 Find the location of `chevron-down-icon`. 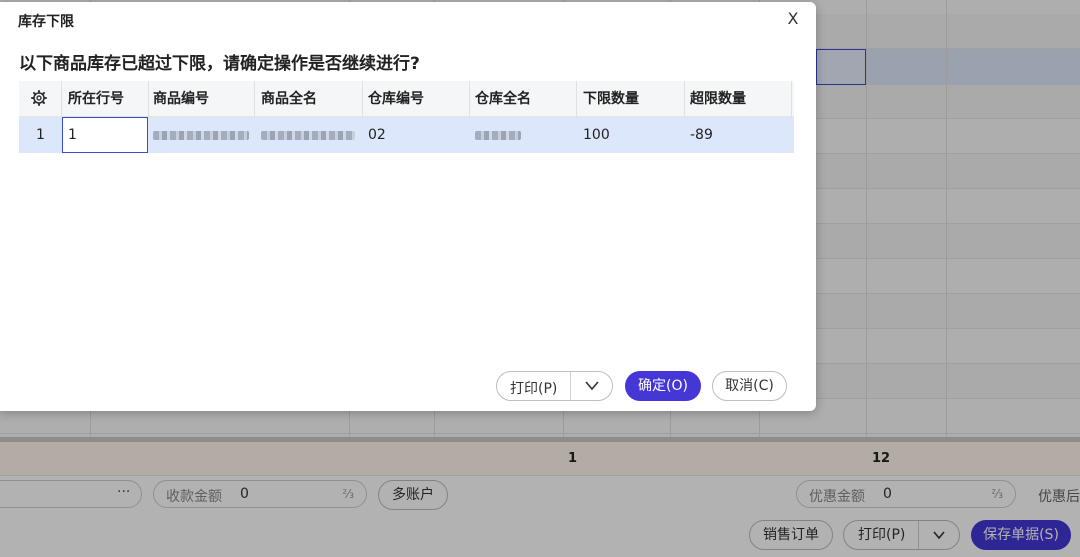

chevron-down-icon is located at coordinates (592, 386).